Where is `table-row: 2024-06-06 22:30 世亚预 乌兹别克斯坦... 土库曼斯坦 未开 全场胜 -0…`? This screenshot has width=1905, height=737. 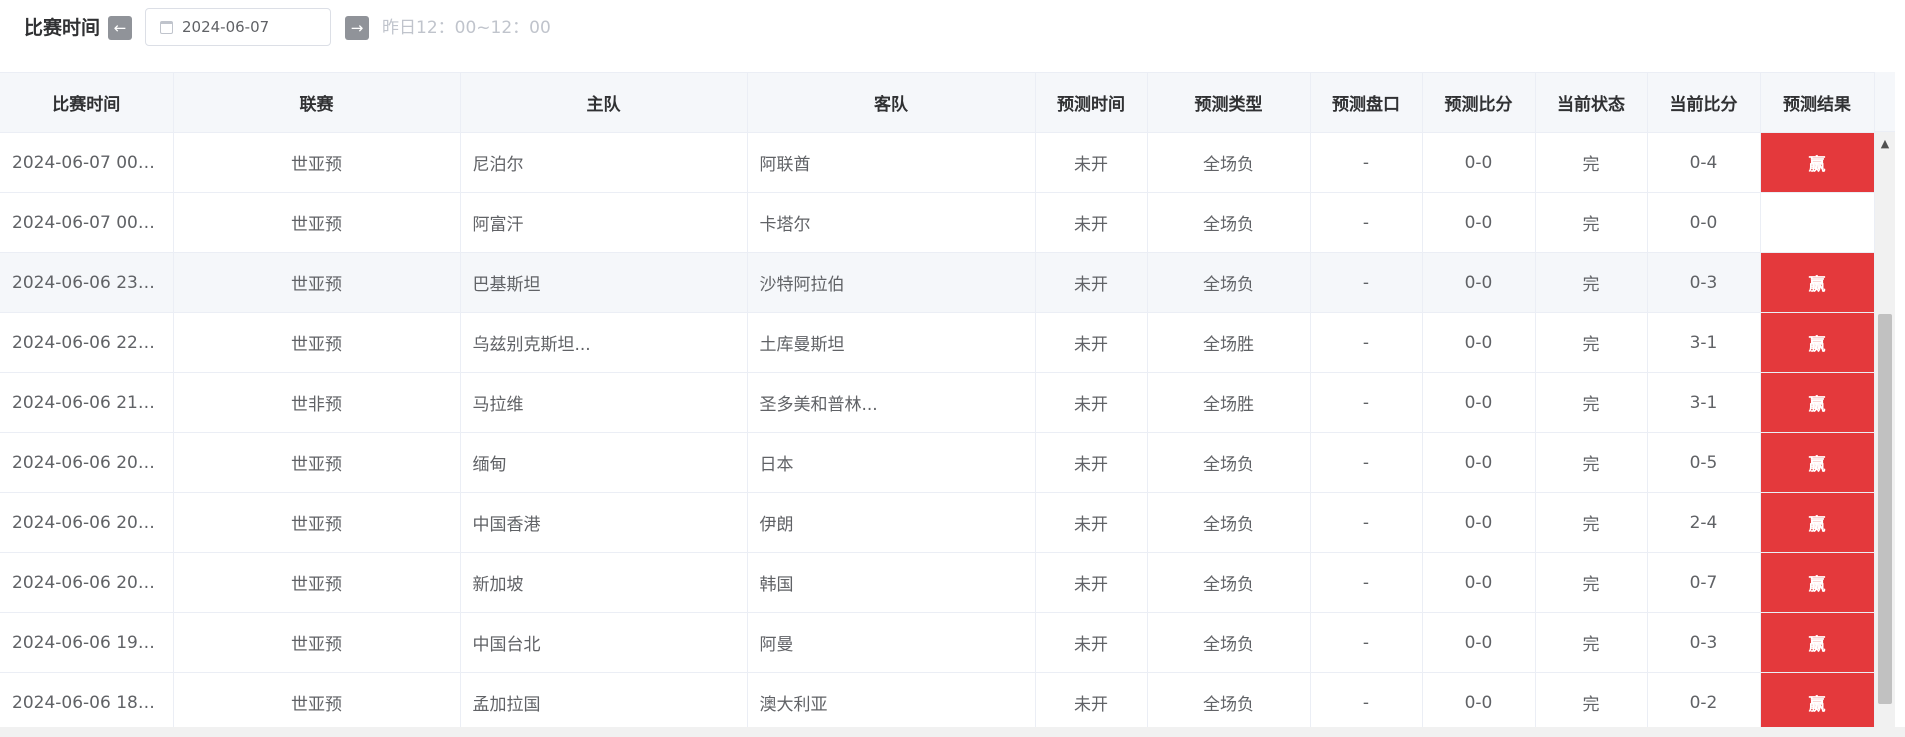
table-row: 2024-06-06 22:30 世亚预 乌兹别克斯坦... 土库曼斯坦 未开 全场胜 -0… is located at coordinates (937, 342).